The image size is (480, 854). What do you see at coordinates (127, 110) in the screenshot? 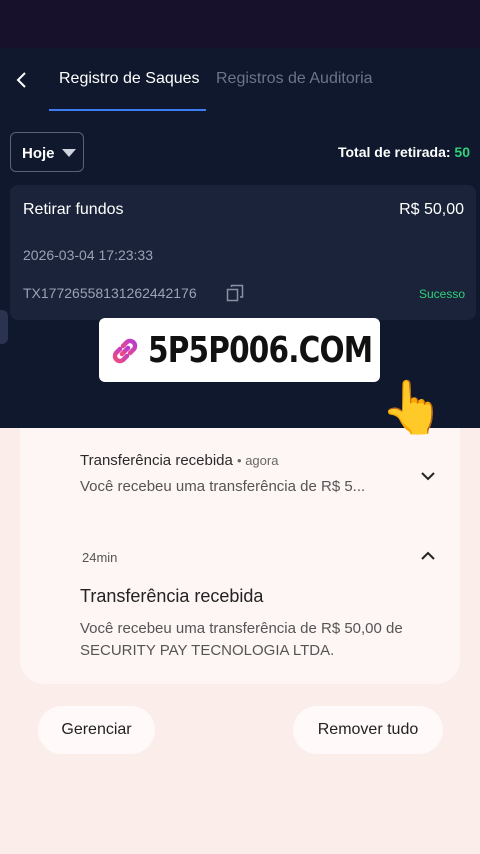
I see `active-tab-indicator` at bounding box center [127, 110].